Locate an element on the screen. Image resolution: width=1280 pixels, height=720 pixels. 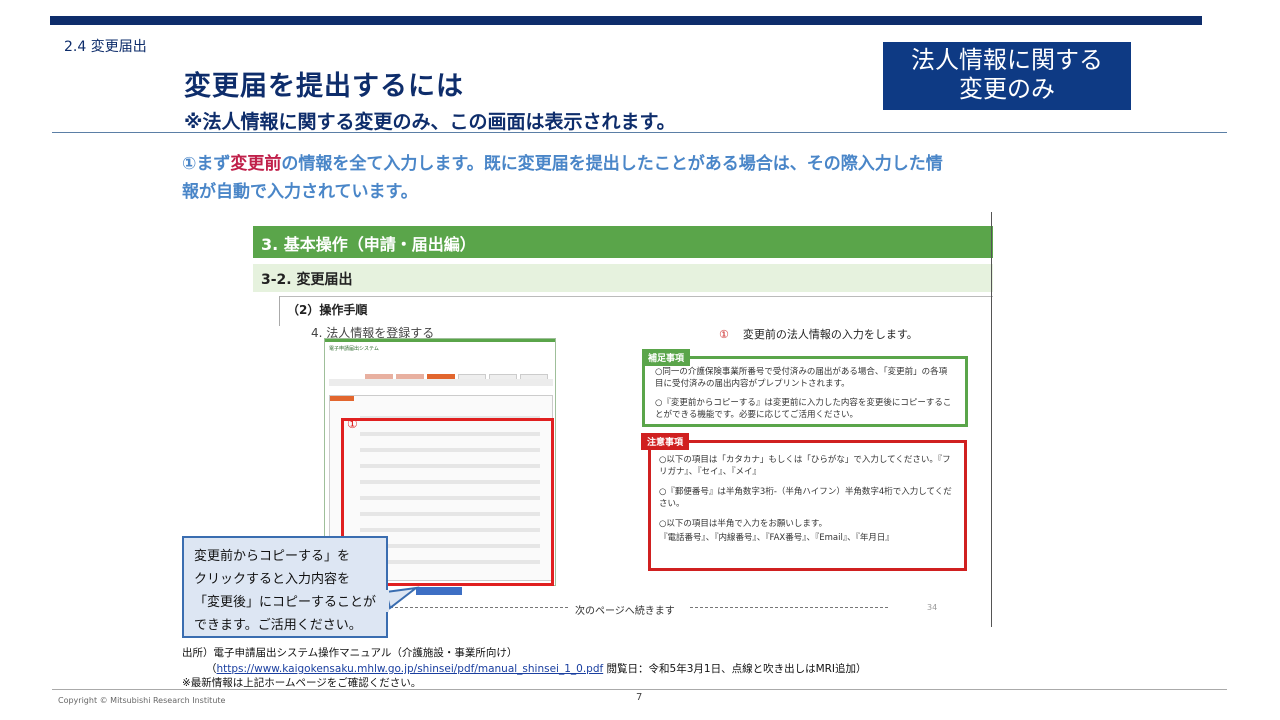
page-number: 7 is located at coordinates (639, 697).